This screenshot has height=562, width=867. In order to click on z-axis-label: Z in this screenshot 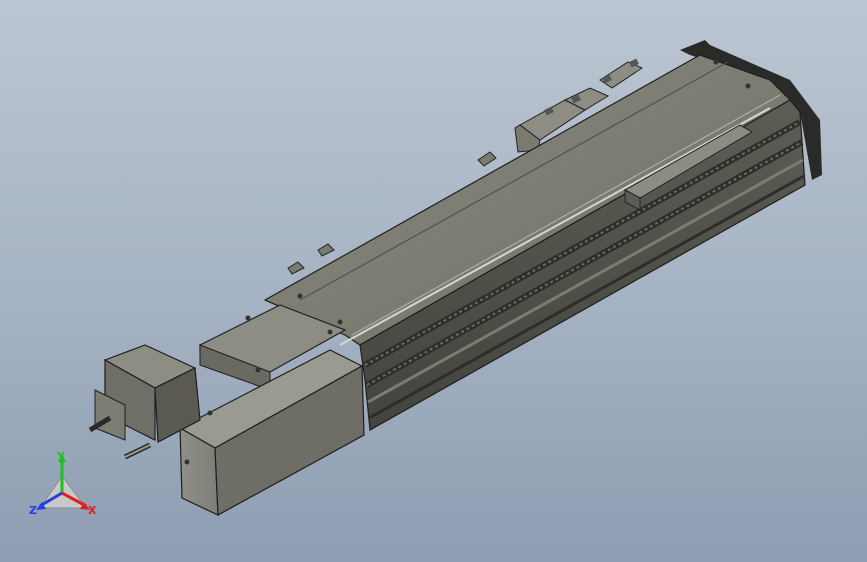, I will do `click(33, 510)`.